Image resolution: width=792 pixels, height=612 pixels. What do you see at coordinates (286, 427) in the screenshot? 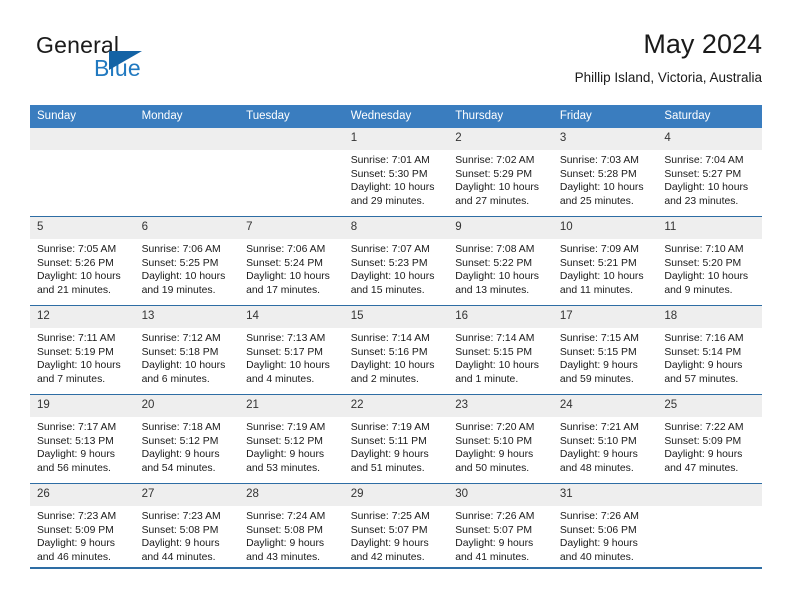
I see `sunrise-time: Sunrise: 7:19 AM` at bounding box center [286, 427].